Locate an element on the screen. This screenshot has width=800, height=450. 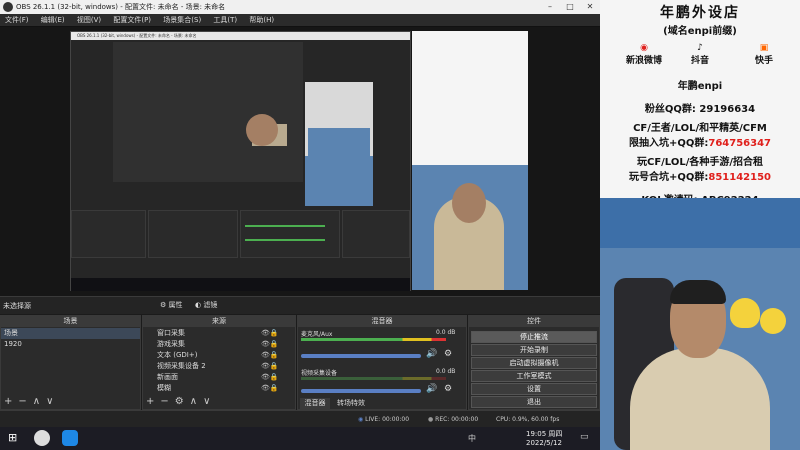
games-line-2: 玩CF/LOL/各种手游/招合租 is located at coordinates (699, 162).